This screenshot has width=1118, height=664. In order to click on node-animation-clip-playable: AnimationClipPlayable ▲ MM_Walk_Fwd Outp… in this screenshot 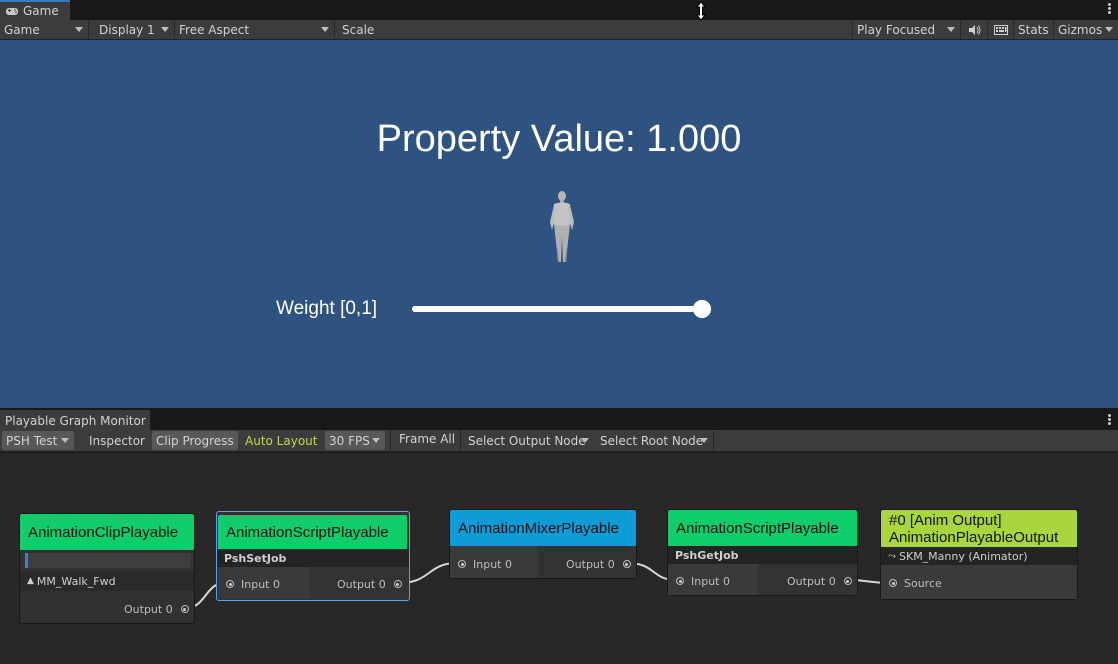, I will do `click(107, 568)`.